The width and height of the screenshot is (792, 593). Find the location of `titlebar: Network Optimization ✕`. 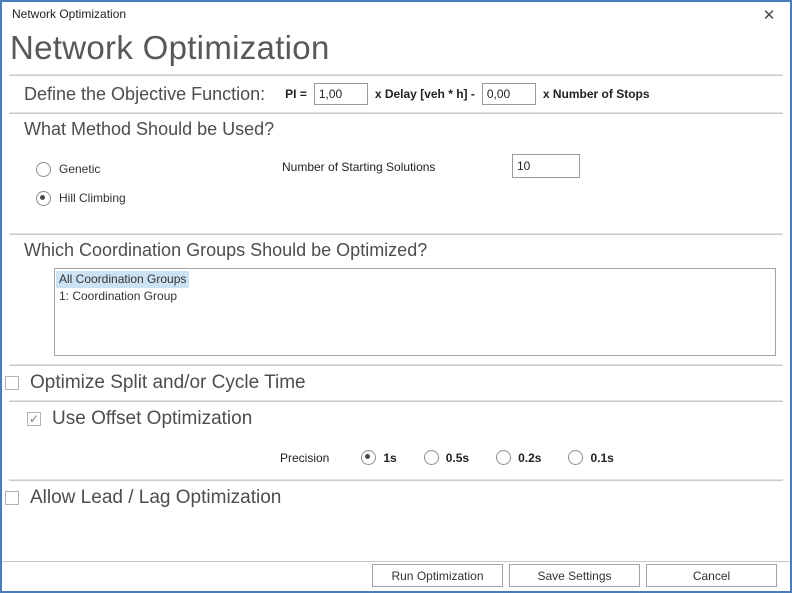

titlebar: Network Optimization ✕ is located at coordinates (396, 15).